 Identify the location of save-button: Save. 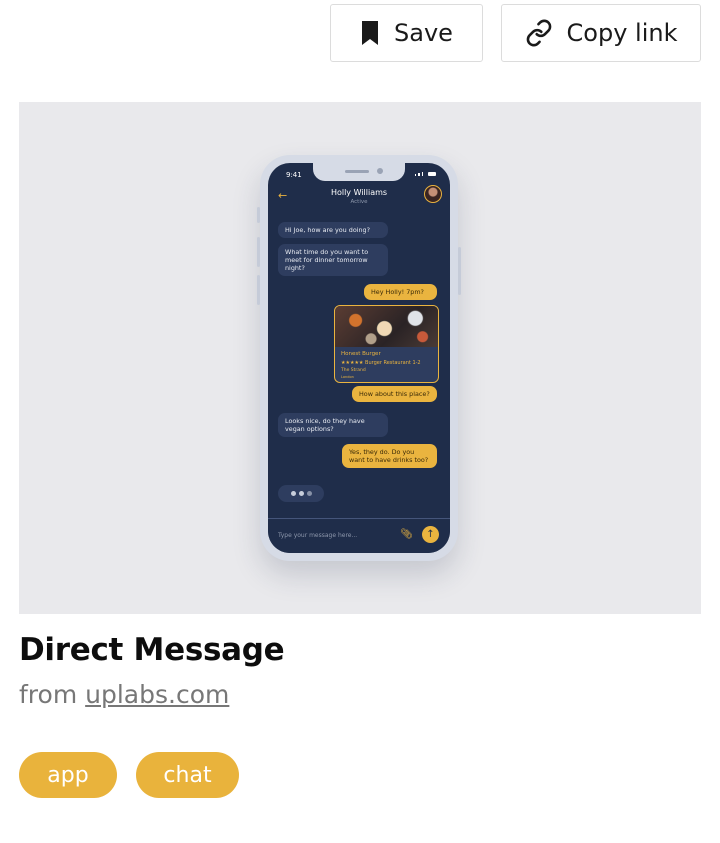
(406, 33).